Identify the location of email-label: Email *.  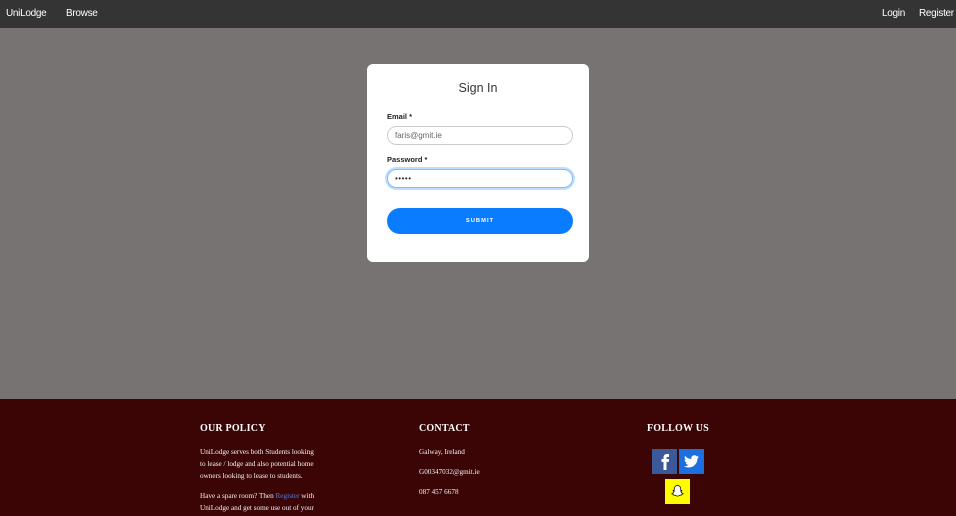
(400, 116).